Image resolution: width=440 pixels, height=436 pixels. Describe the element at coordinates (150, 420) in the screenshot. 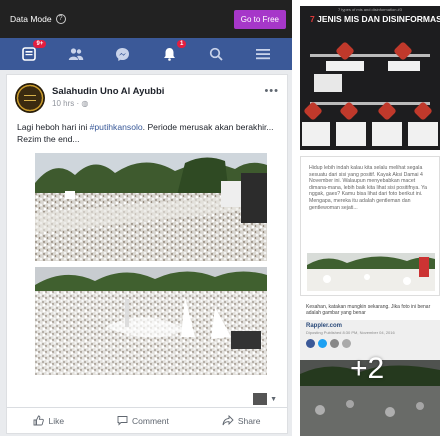

I see `comment-label: Comment` at that location.